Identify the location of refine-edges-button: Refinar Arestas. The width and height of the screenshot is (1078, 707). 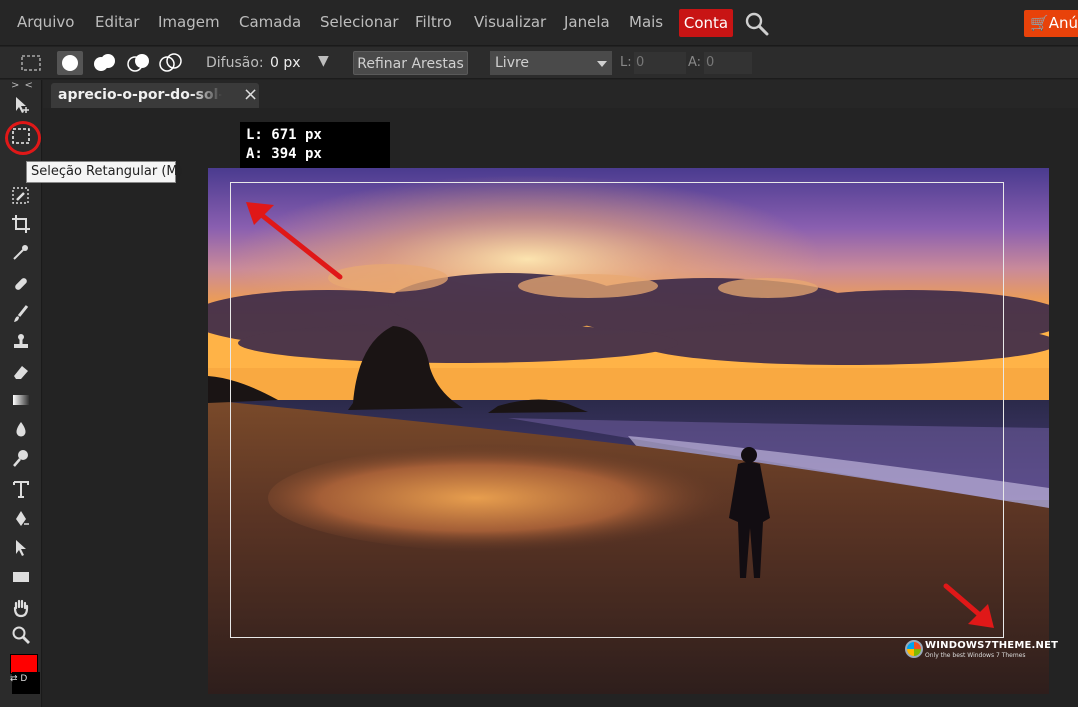
(410, 63).